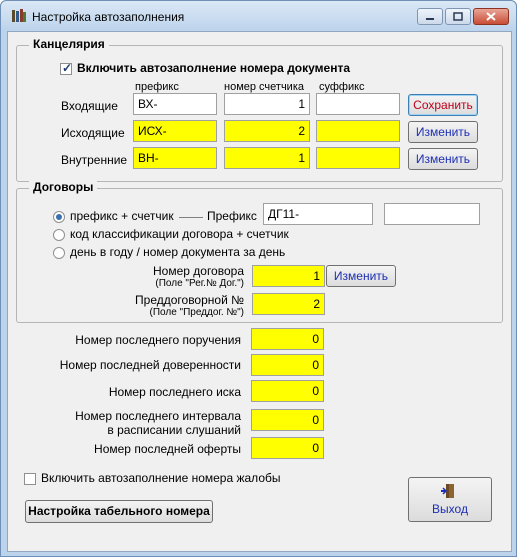 The height and width of the screenshot is (557, 517). Describe the element at coordinates (443, 159) in the screenshot. I see `internal-change-button: Изменить` at that location.